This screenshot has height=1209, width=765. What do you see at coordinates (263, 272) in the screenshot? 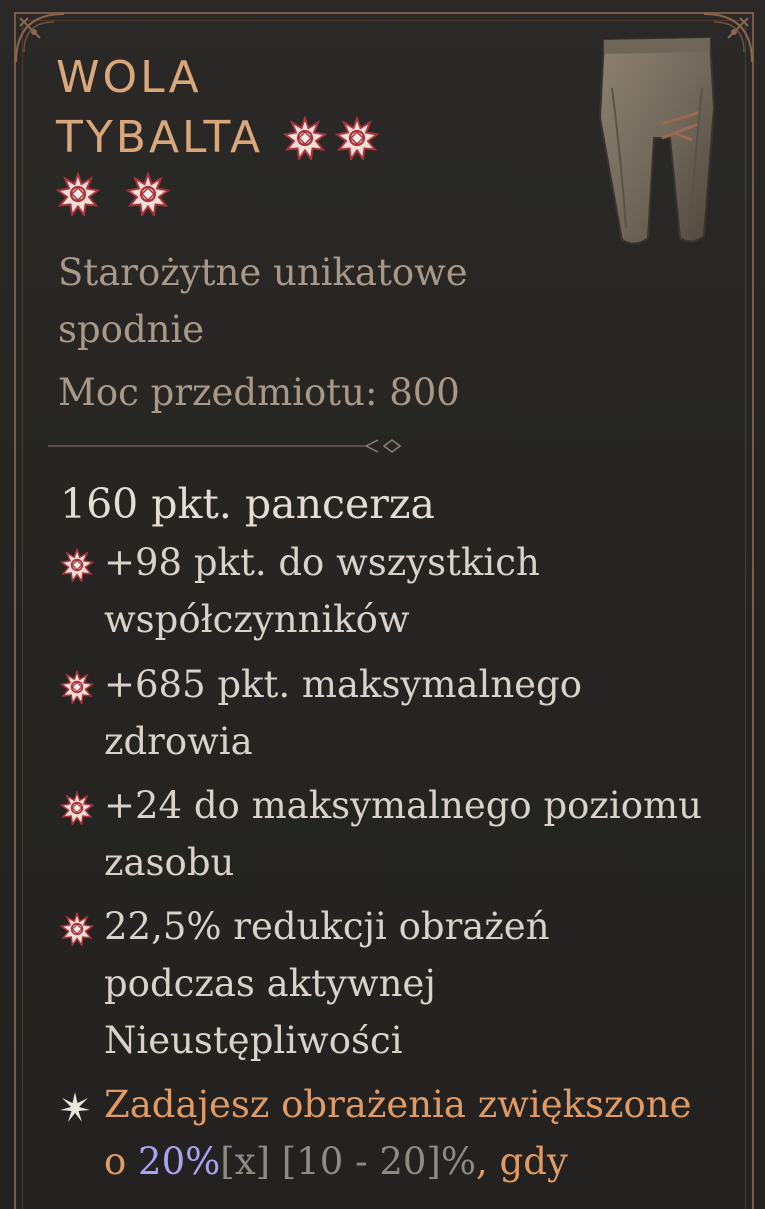
I see `item-type-line1: Starożytne unikatowe` at bounding box center [263, 272].